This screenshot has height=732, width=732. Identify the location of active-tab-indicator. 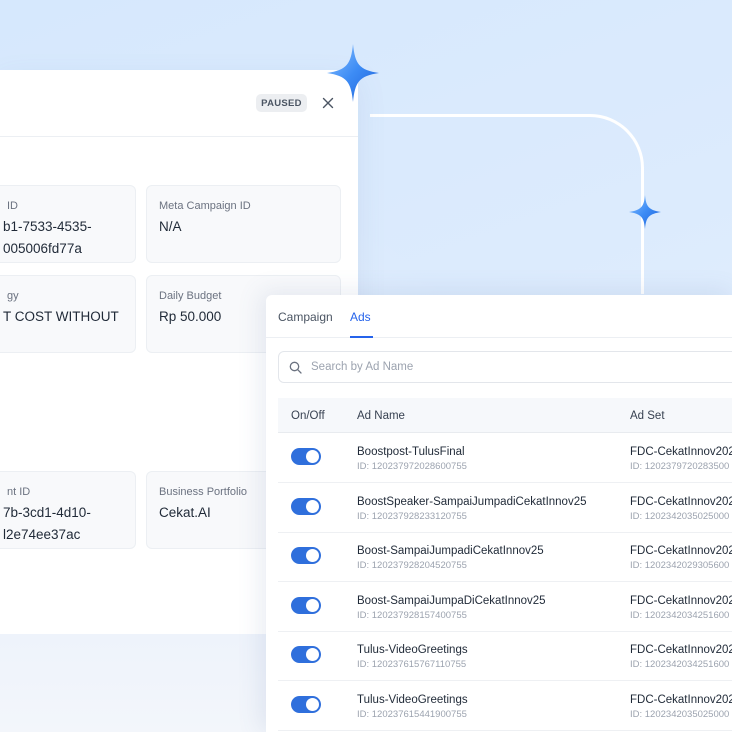
(361, 337).